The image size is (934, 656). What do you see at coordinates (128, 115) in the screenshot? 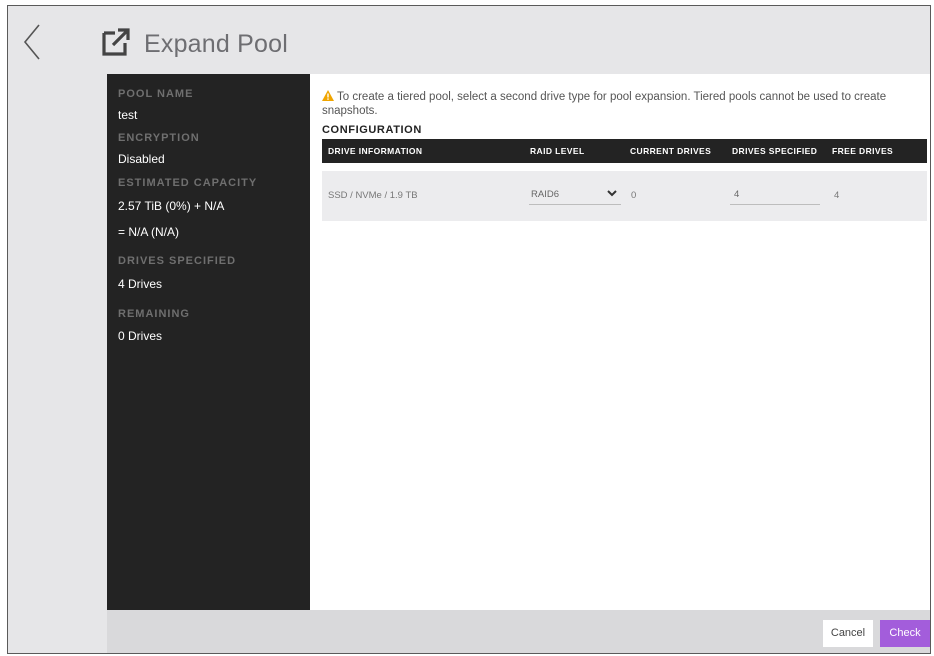
I see `pool-name-value: test` at bounding box center [128, 115].